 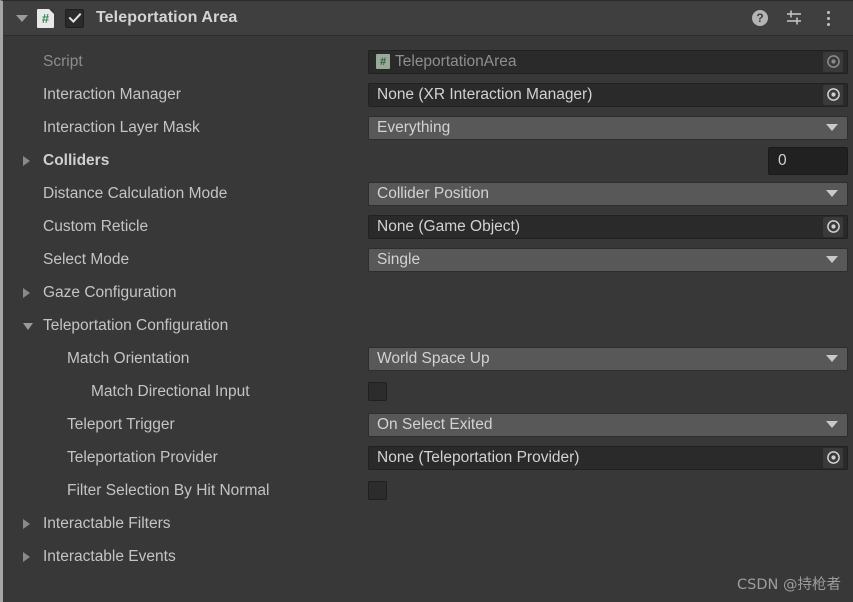 What do you see at coordinates (170, 391) in the screenshot?
I see `property-label-match-directional-input: Match Directional Input` at bounding box center [170, 391].